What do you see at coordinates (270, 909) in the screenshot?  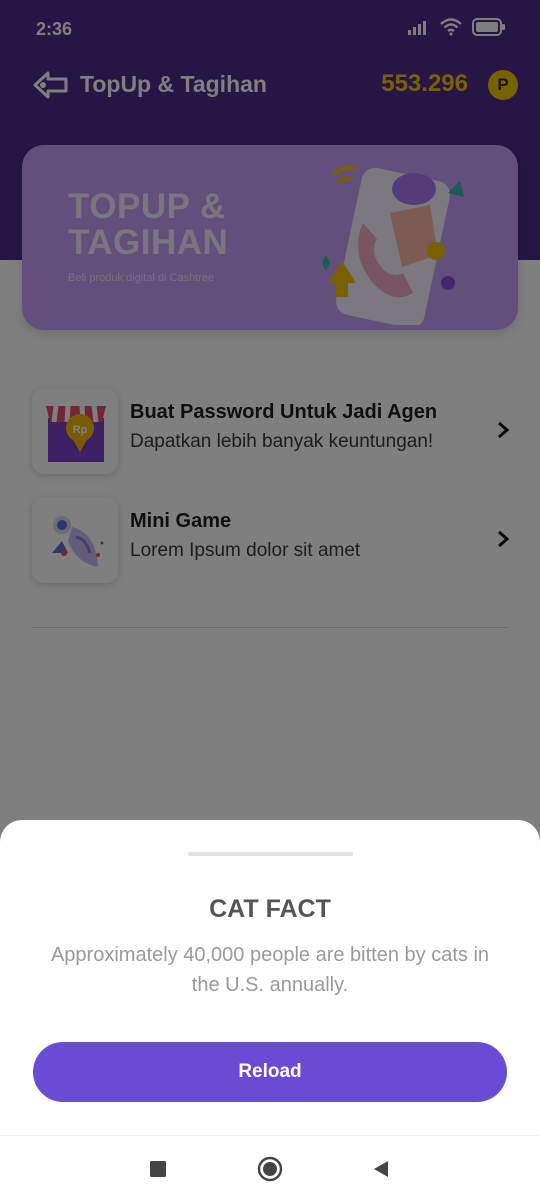 I see `sheet-title: CAT FACT` at bounding box center [270, 909].